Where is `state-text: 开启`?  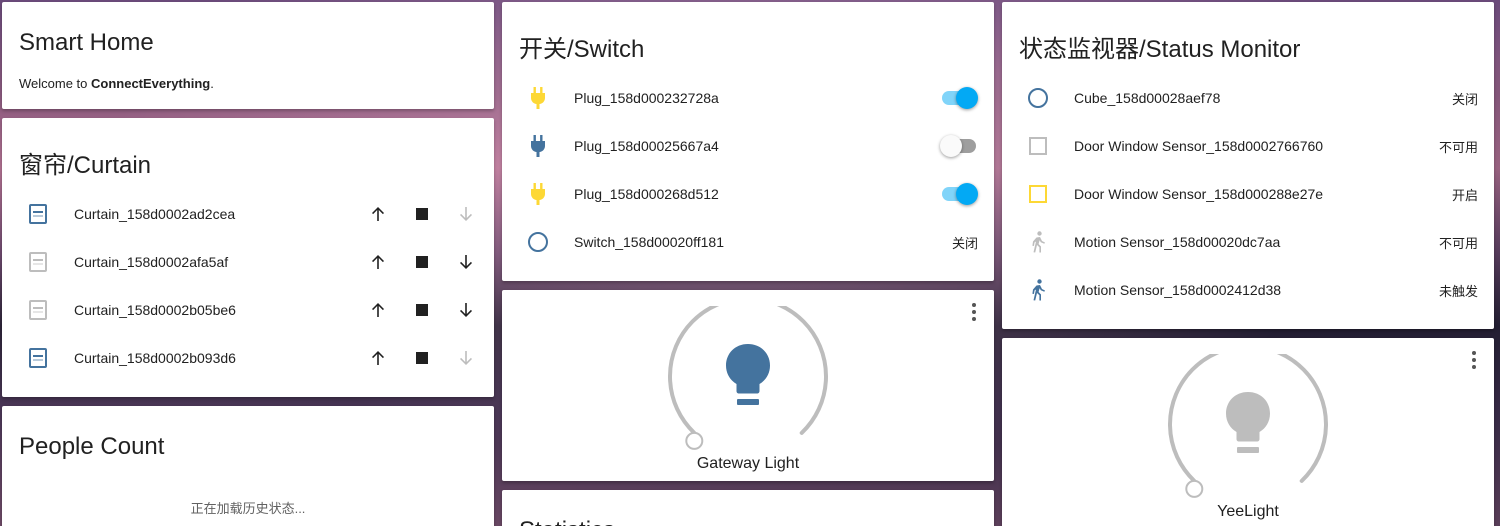 state-text: 开启 is located at coordinates (1464, 195).